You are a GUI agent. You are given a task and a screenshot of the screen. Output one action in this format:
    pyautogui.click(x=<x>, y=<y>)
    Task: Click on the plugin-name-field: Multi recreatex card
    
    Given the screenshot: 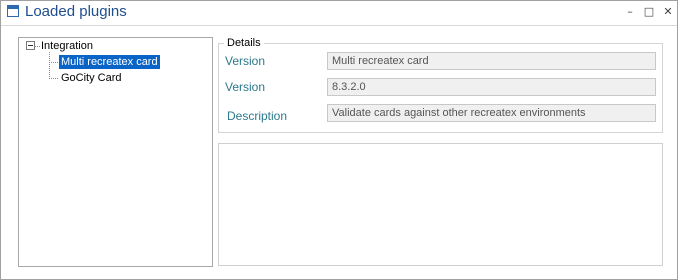 What is the action you would take?
    pyautogui.click(x=491, y=61)
    